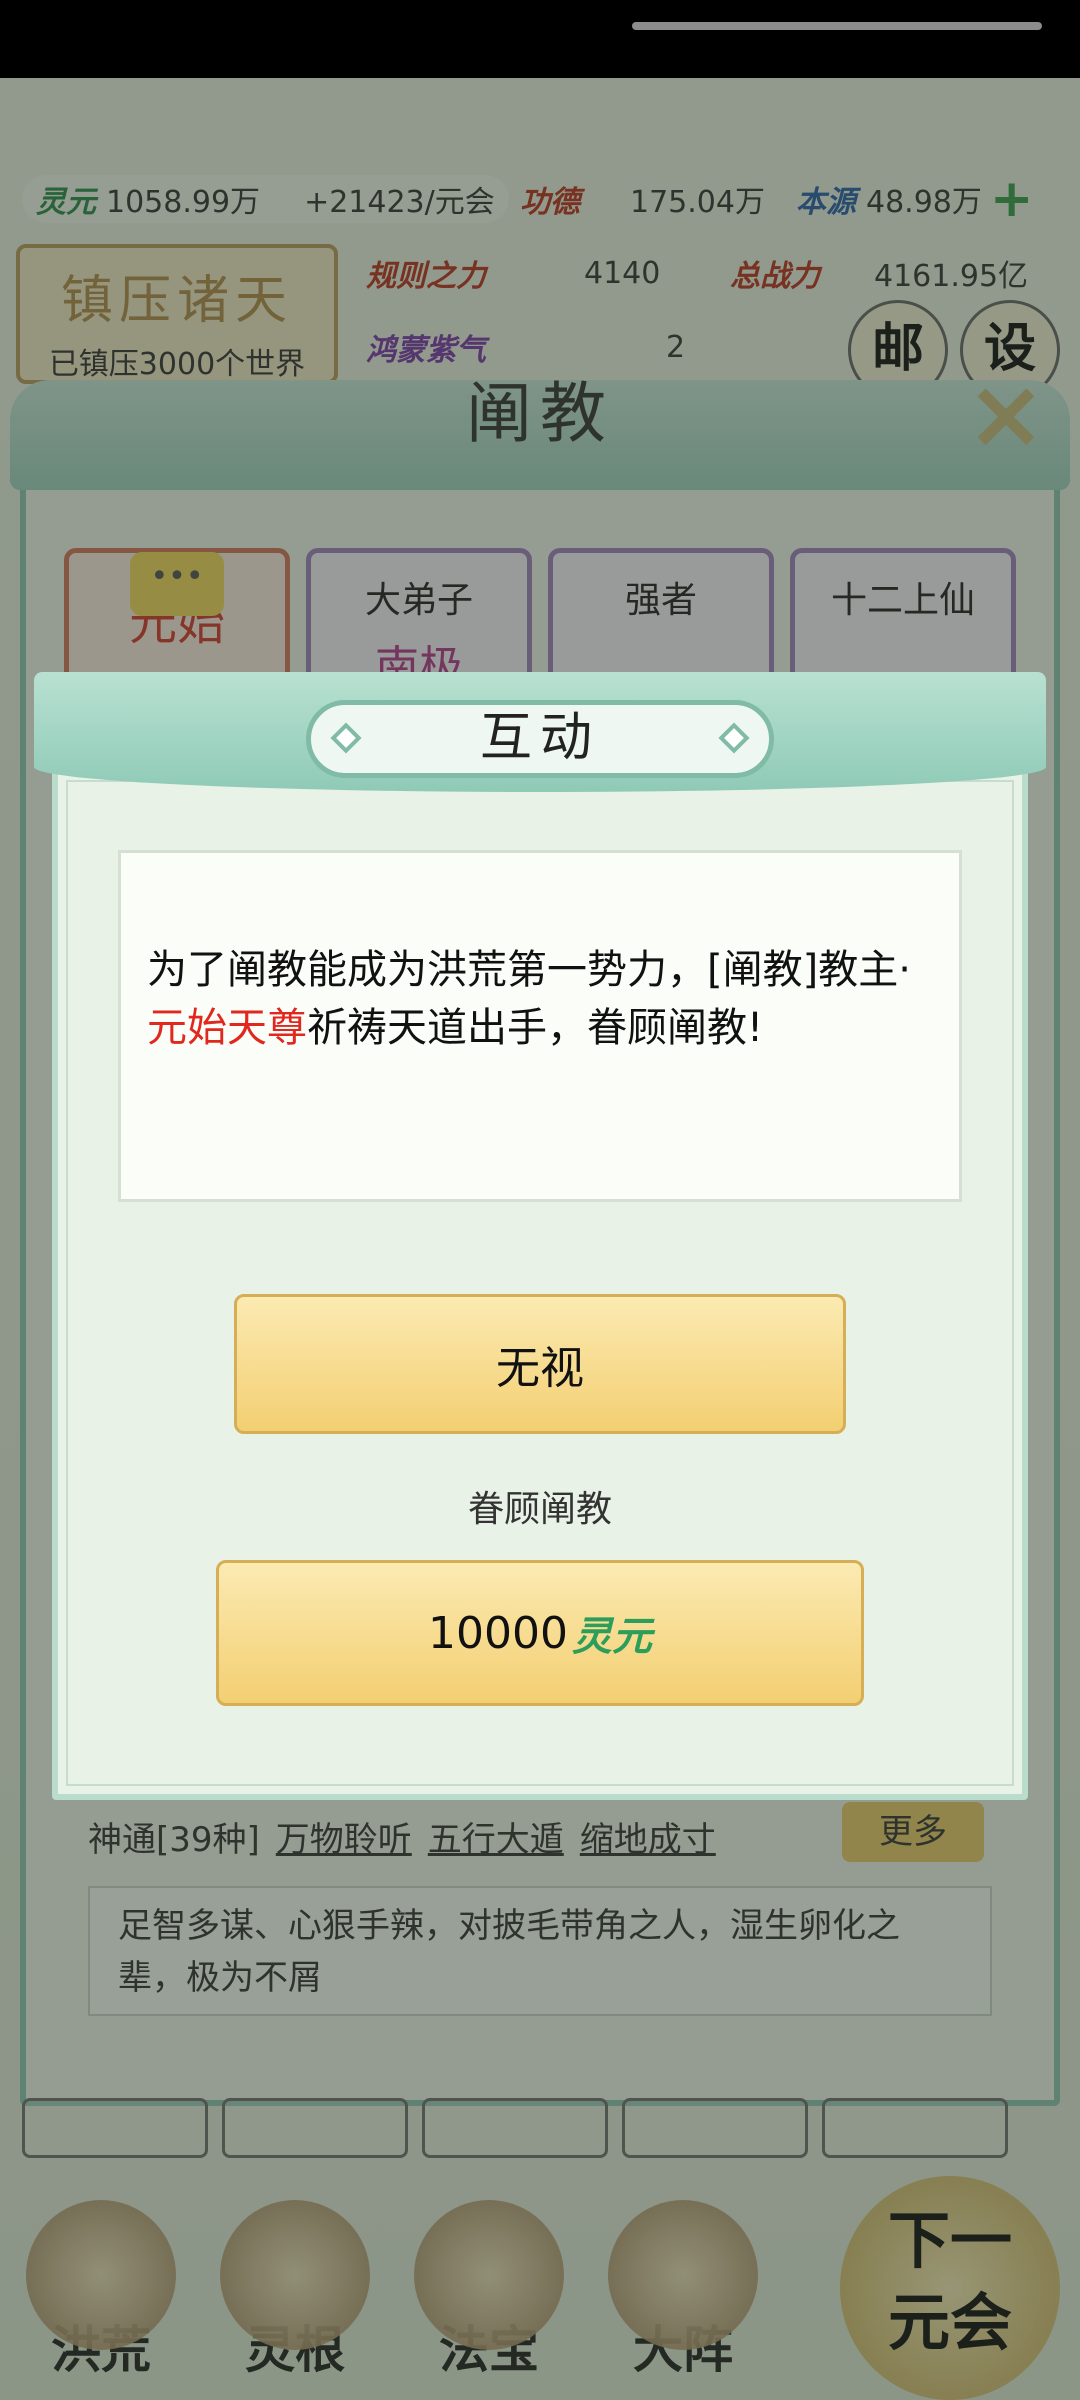 This screenshot has height=2400, width=1080. What do you see at coordinates (539, 1509) in the screenshot?
I see `favor-label: 眷顾阐教` at bounding box center [539, 1509].